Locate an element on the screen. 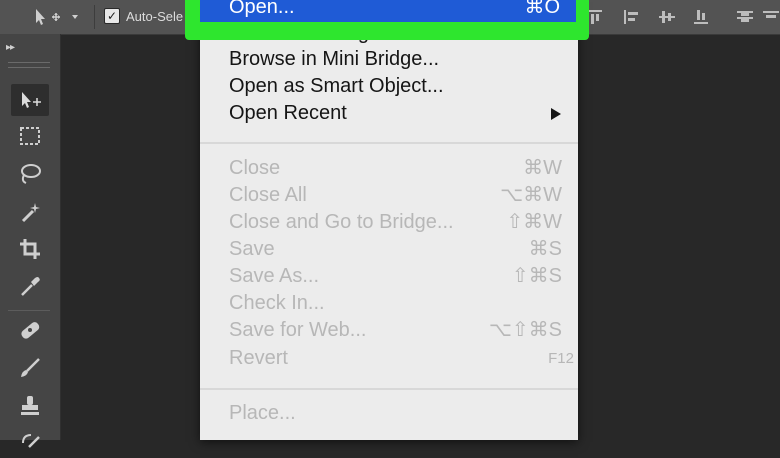 The height and width of the screenshot is (458, 780). options-separator is located at coordinates (94, 17).